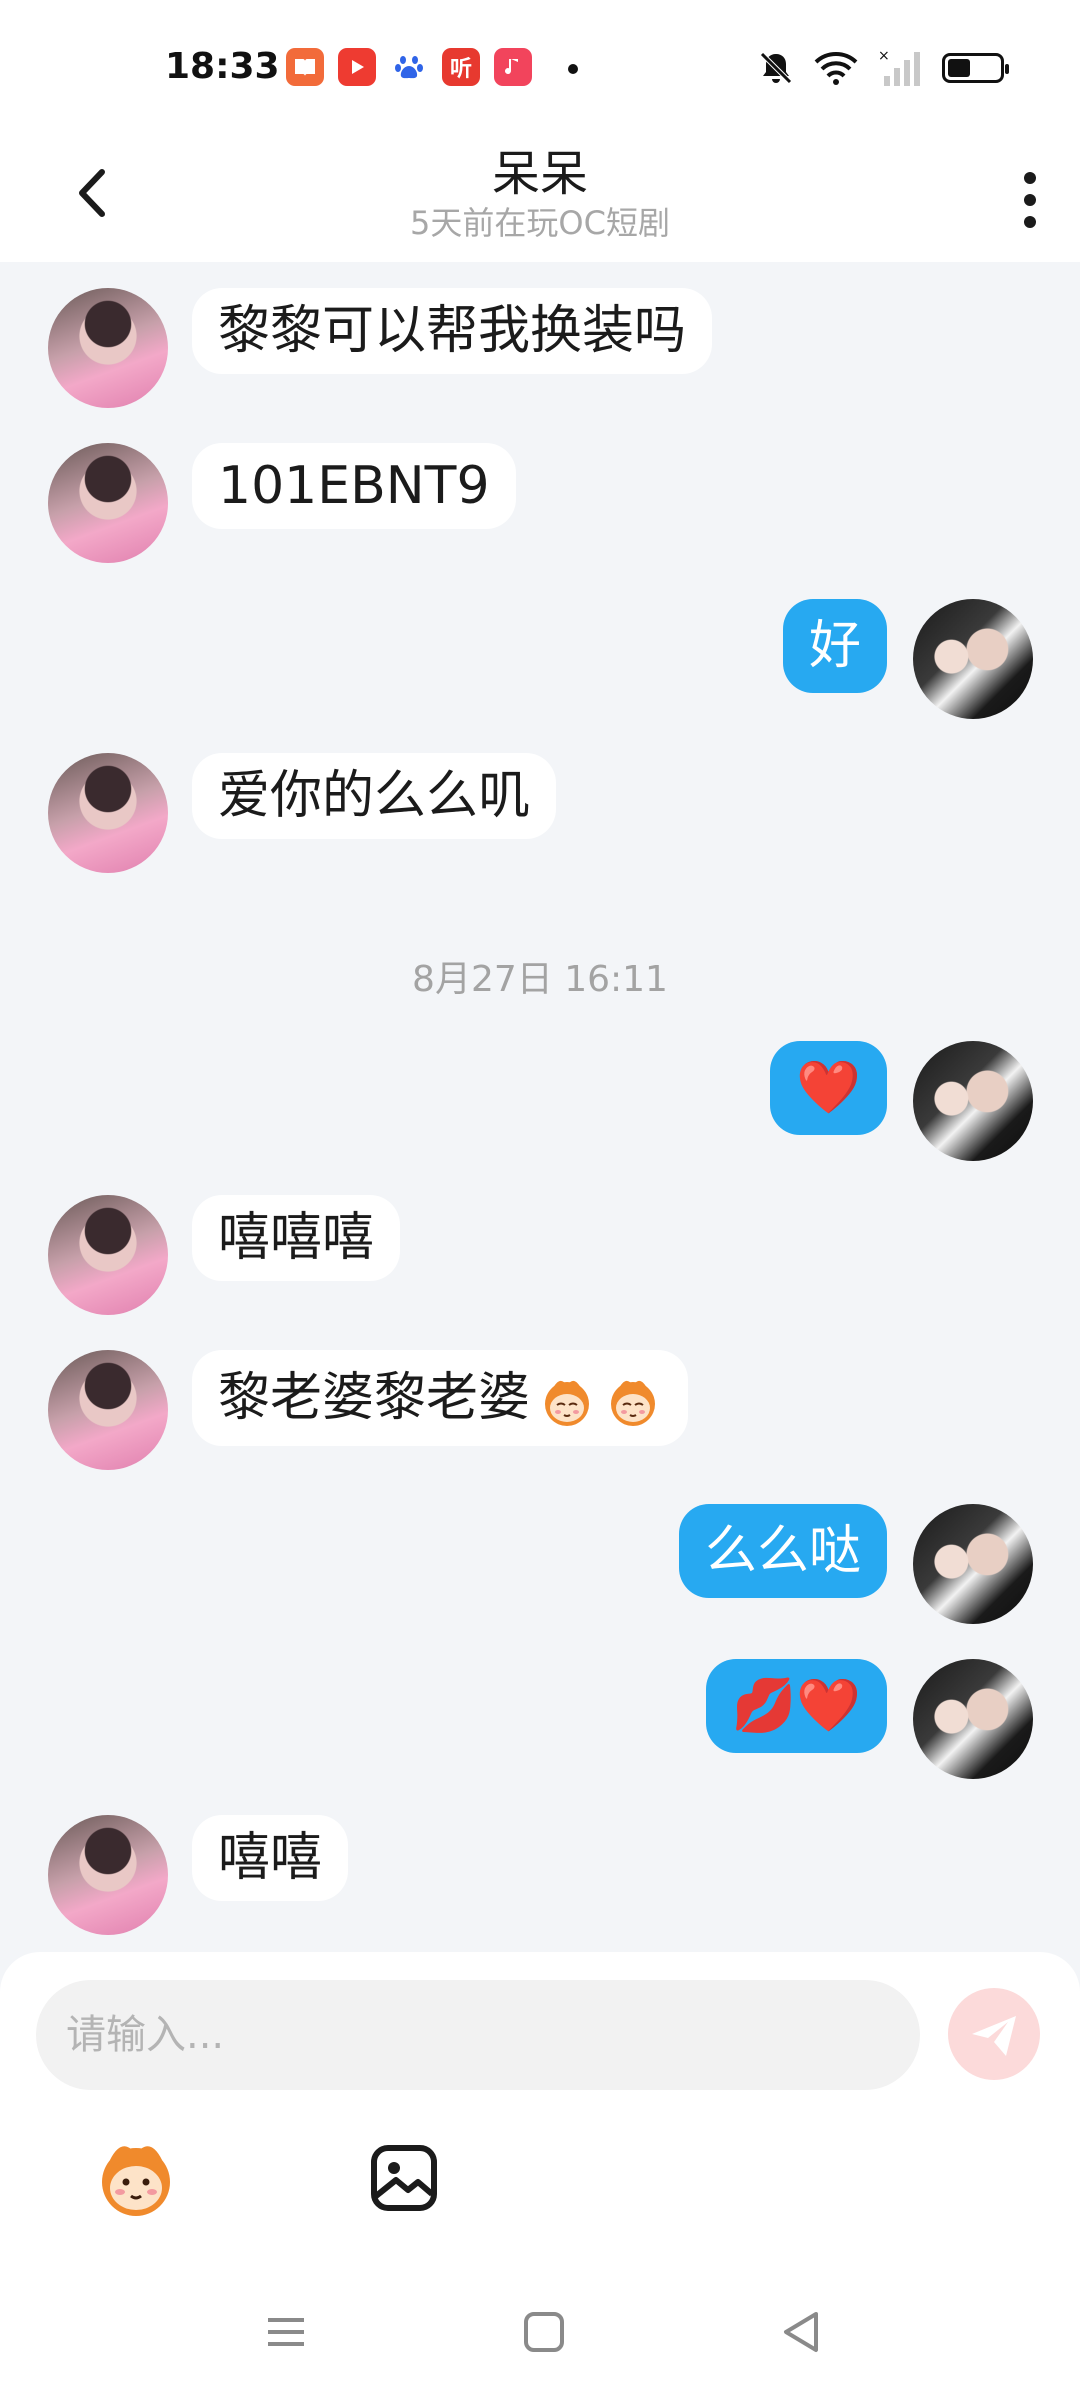 This screenshot has width=1080, height=2400. Describe the element at coordinates (478, 2035) in the screenshot. I see `message-input` at that location.